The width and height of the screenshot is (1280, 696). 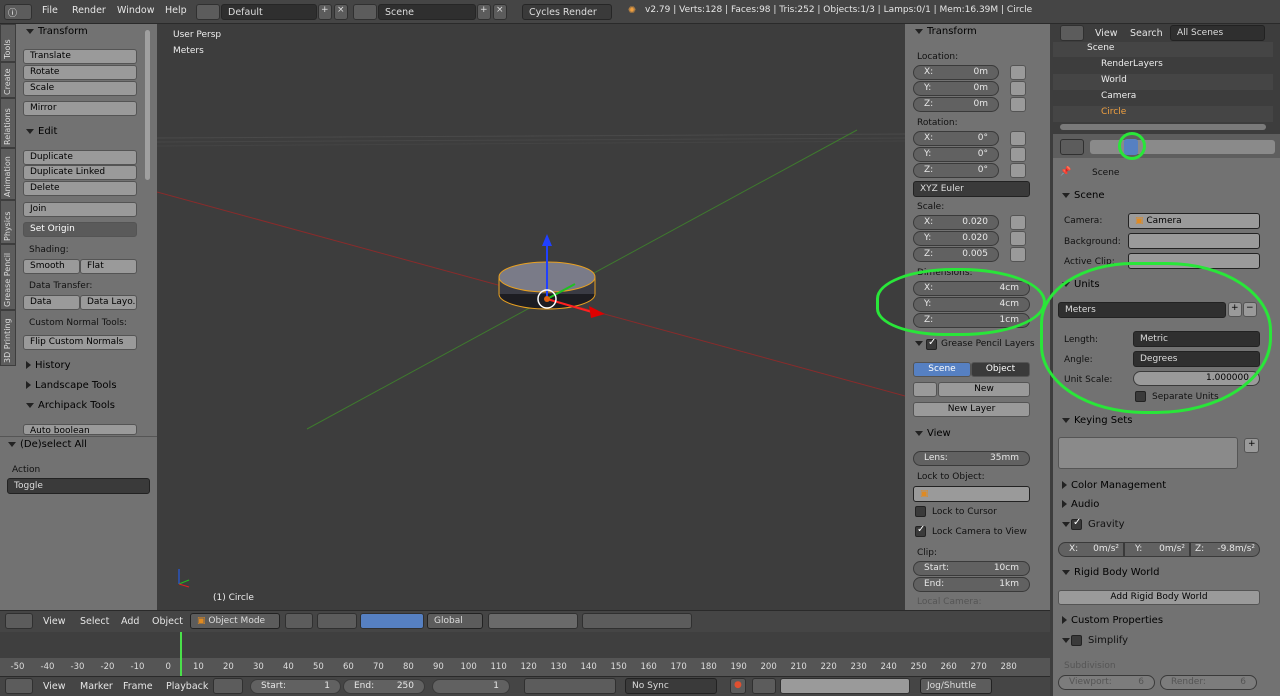 I want to click on color-management-header: Color Management, so click(x=1114, y=485).